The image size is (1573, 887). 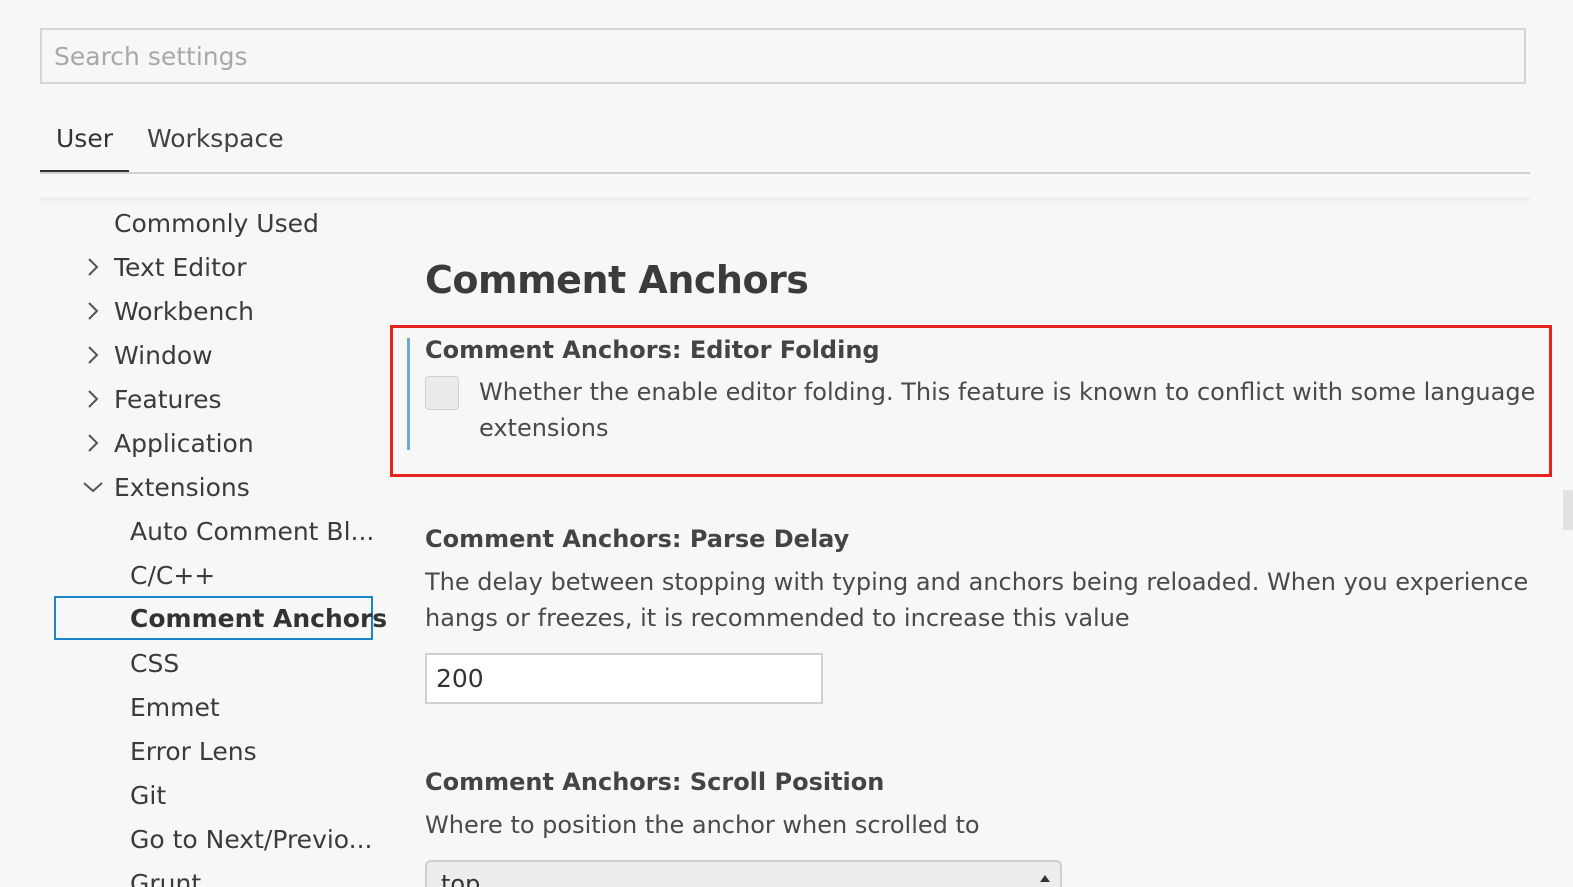 What do you see at coordinates (182, 487) in the screenshot?
I see `toc-item-label: Extensions` at bounding box center [182, 487].